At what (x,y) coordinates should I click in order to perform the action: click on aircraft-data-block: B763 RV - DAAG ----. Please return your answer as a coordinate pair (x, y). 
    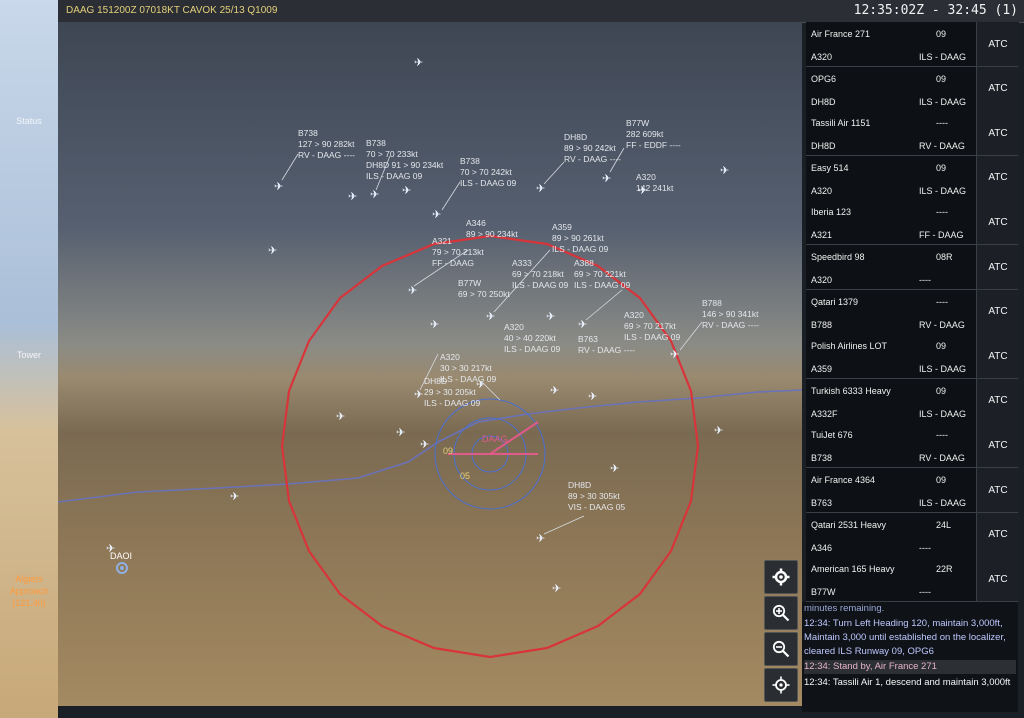
    Looking at the image, I should click on (606, 345).